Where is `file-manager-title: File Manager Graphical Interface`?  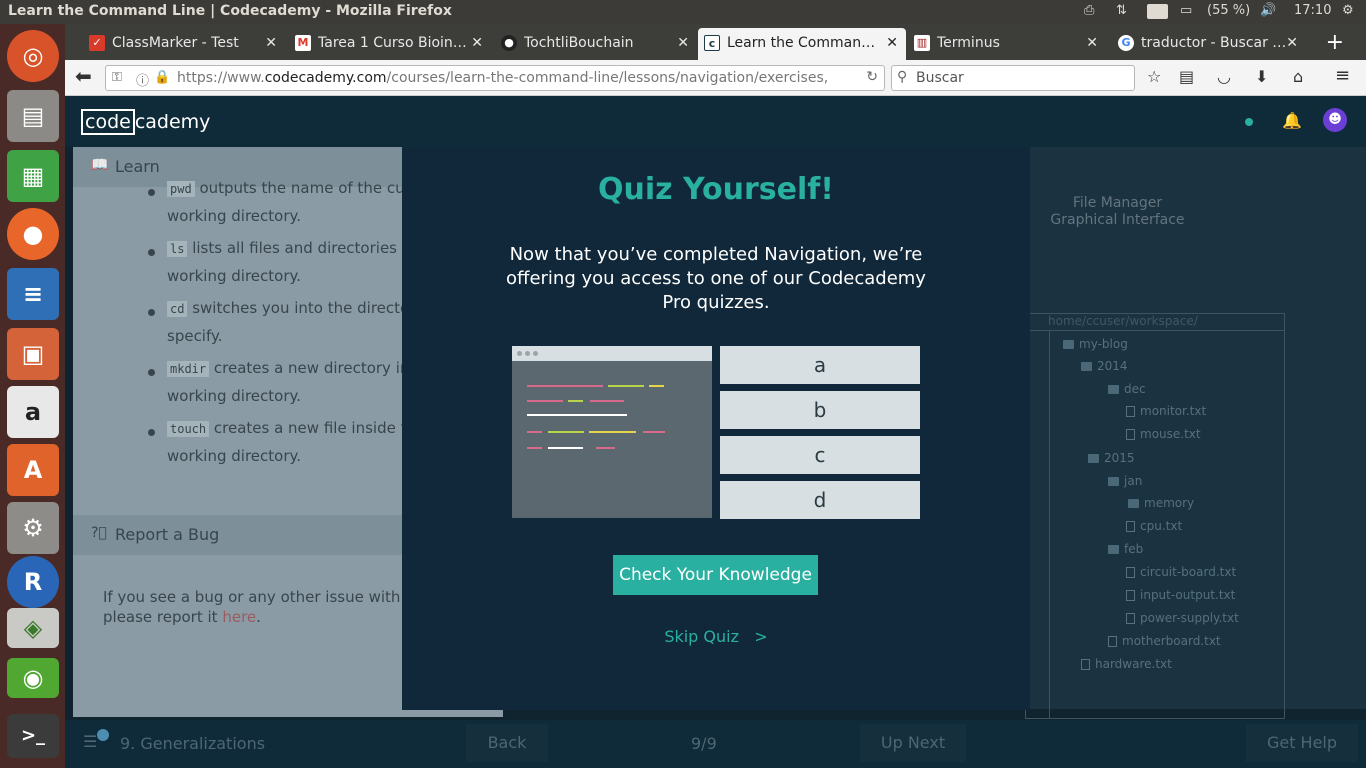
file-manager-title: File Manager Graphical Interface is located at coordinates (1117, 211).